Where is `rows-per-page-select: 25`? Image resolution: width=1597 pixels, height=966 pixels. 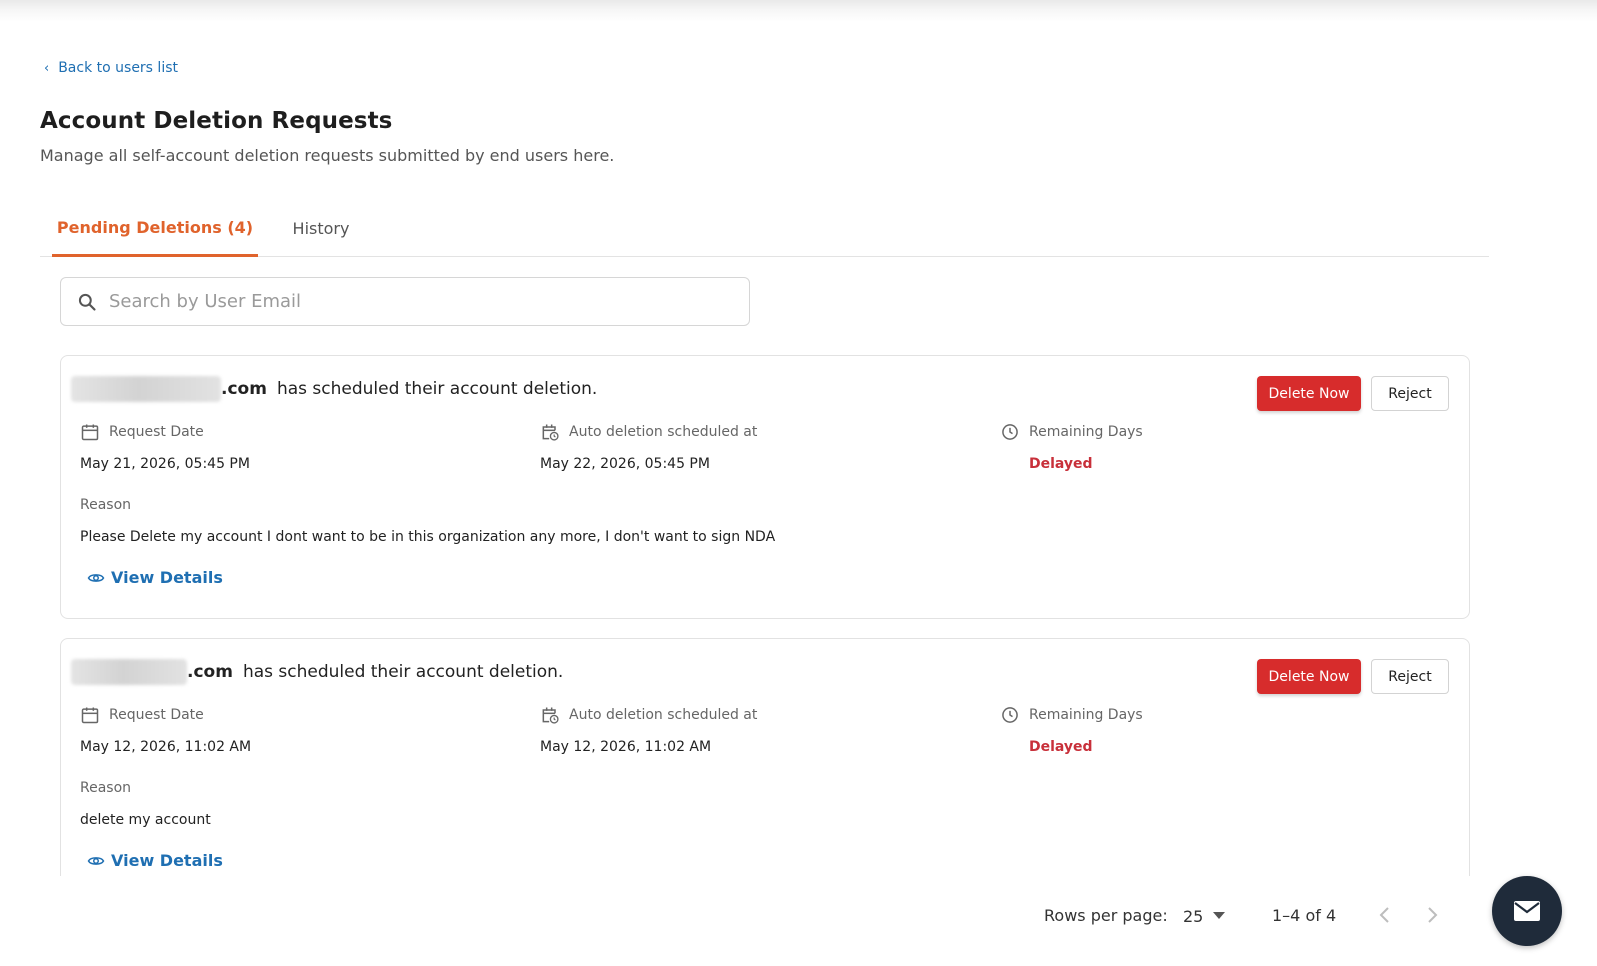 rows-per-page-select: 25 is located at coordinates (1204, 916).